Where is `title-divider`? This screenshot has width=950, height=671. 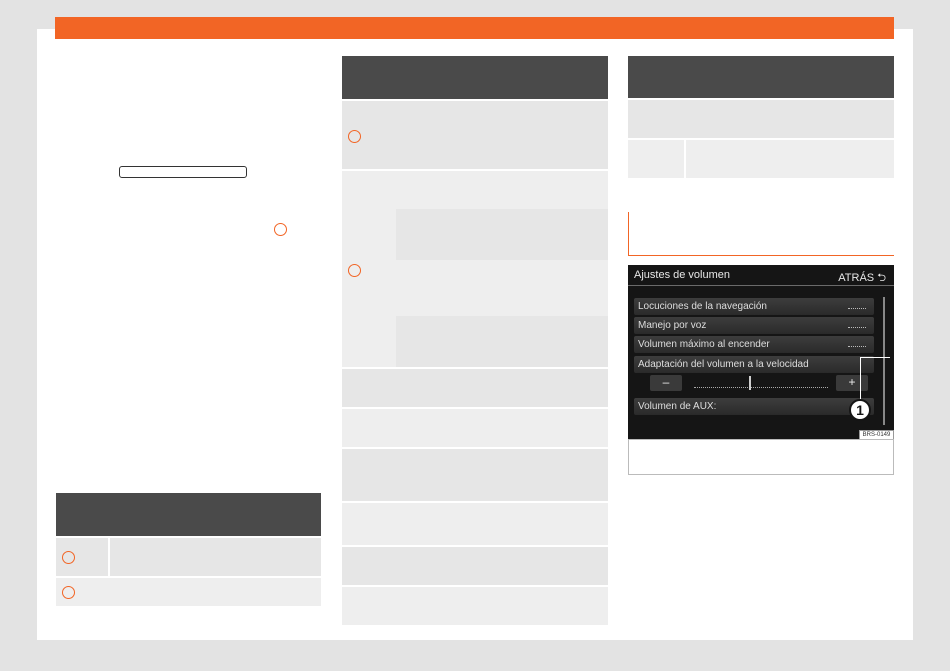 title-divider is located at coordinates (761, 285).